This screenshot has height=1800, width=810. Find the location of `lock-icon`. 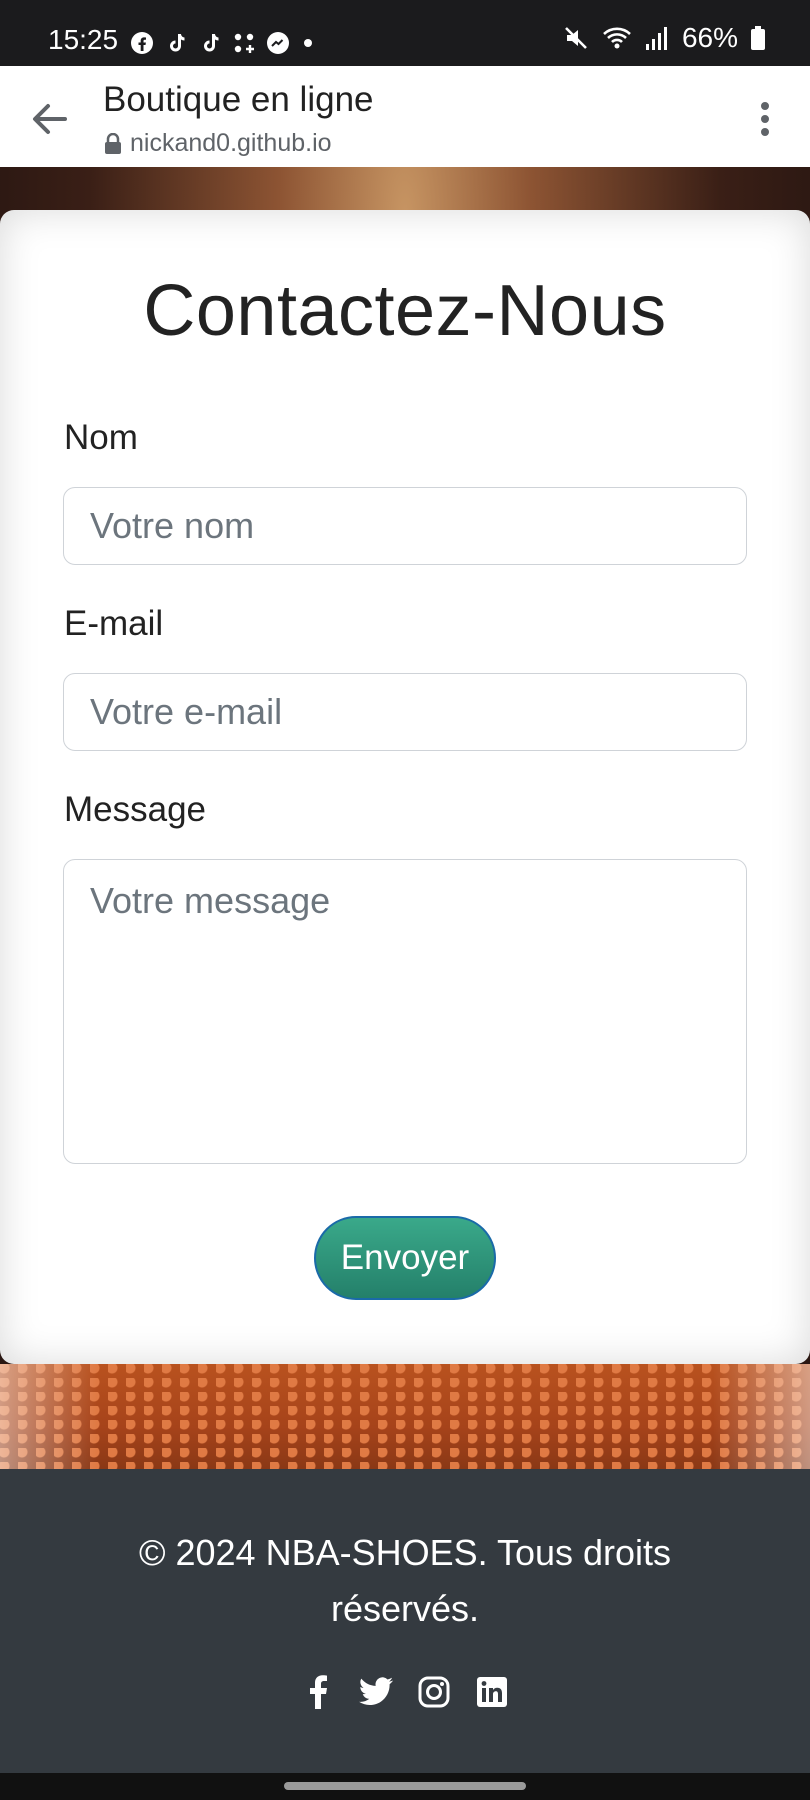

lock-icon is located at coordinates (113, 143).